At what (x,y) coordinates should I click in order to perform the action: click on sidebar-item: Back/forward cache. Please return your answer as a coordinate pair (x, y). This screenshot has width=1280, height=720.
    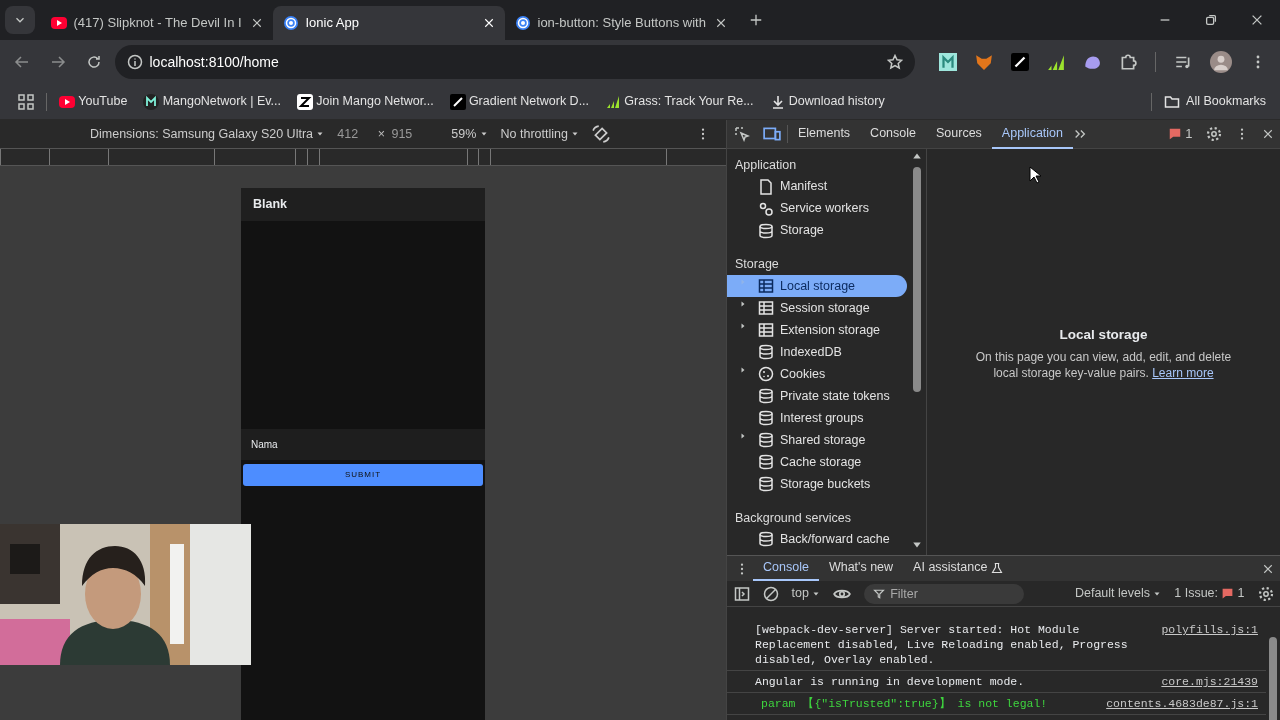
    Looking at the image, I should click on (817, 539).